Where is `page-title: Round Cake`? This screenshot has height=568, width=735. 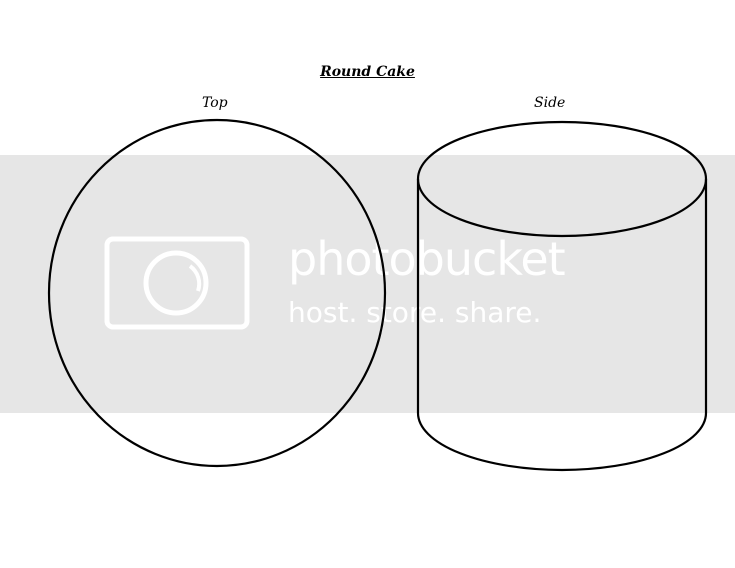
page-title: Round Cake is located at coordinates (367, 72).